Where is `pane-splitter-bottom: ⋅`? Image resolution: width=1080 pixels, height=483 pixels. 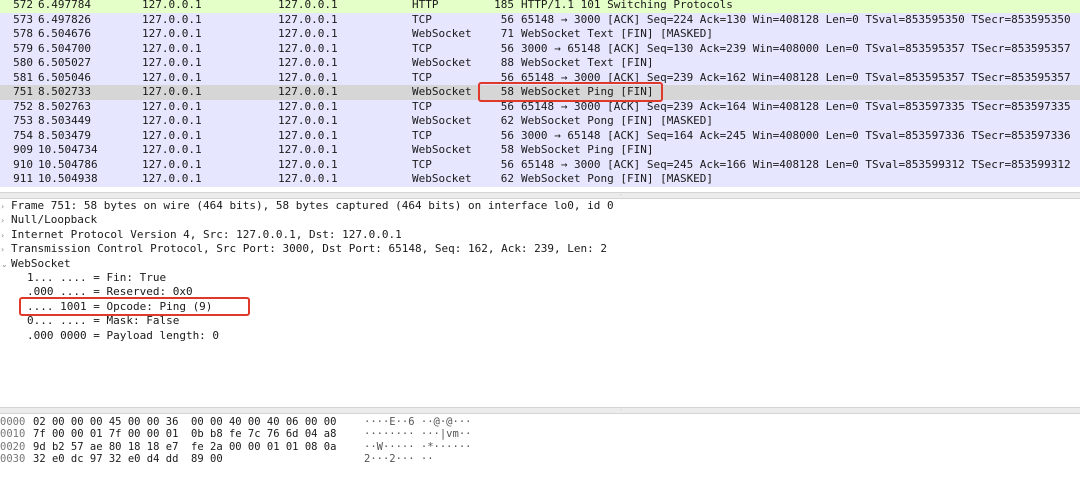 pane-splitter-bottom: ⋅ is located at coordinates (540, 410).